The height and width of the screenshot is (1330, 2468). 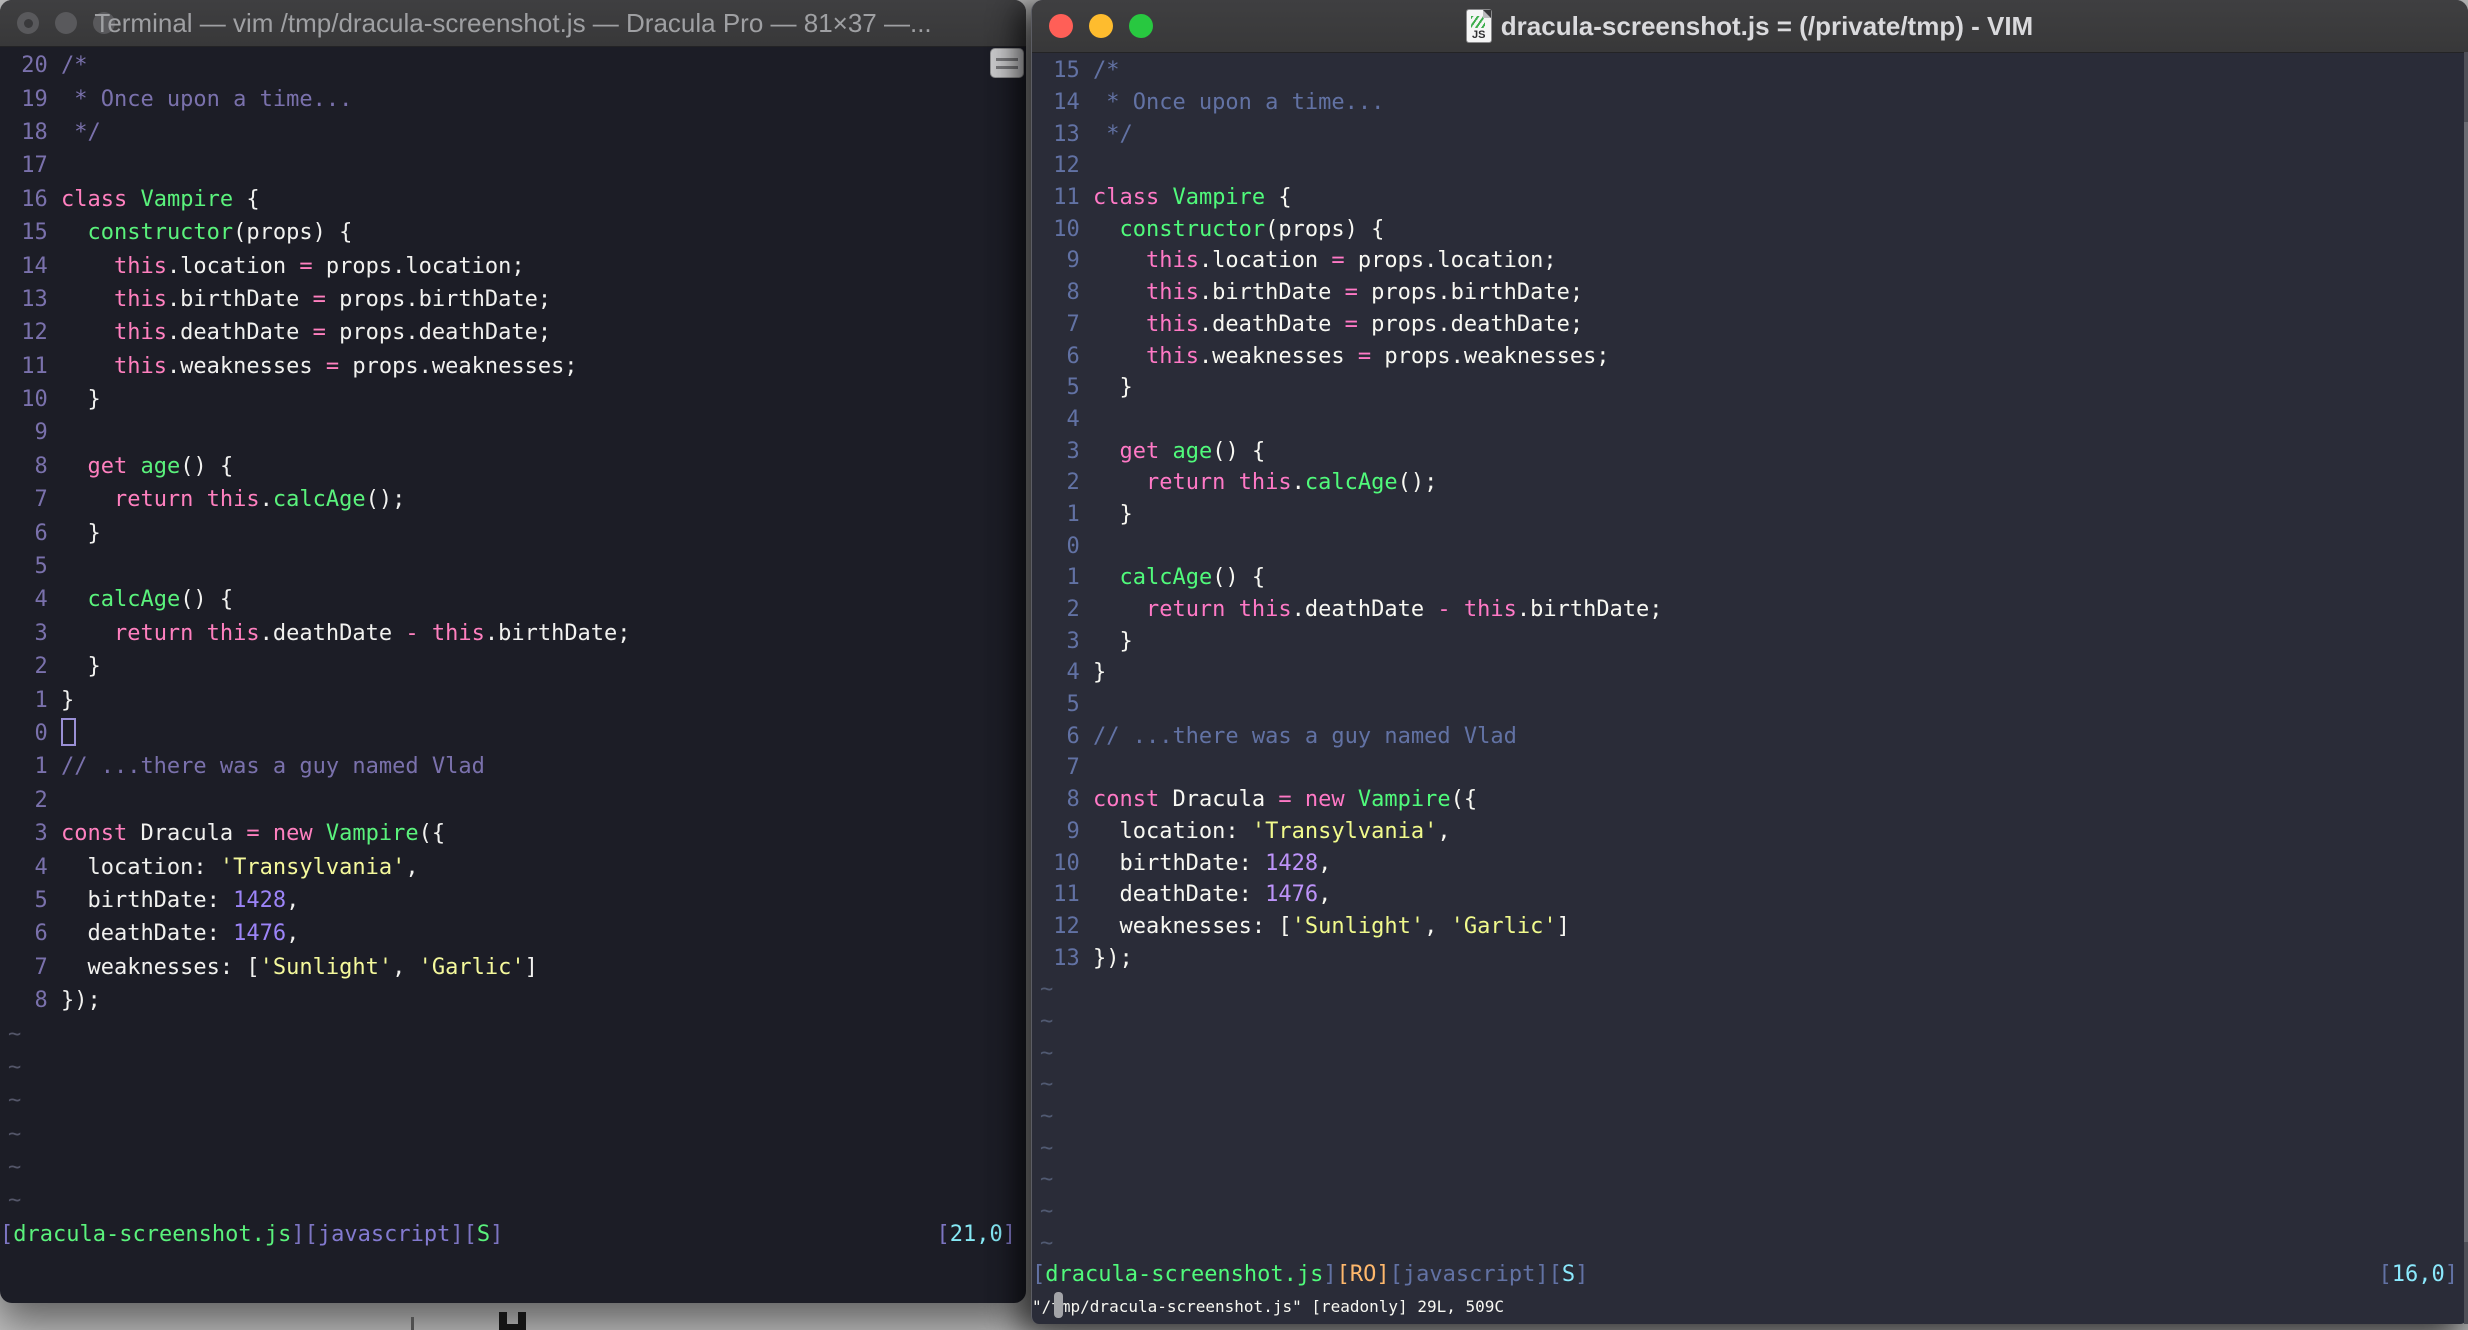 I want to click on code-line: 5, so click(x=1754, y=705).